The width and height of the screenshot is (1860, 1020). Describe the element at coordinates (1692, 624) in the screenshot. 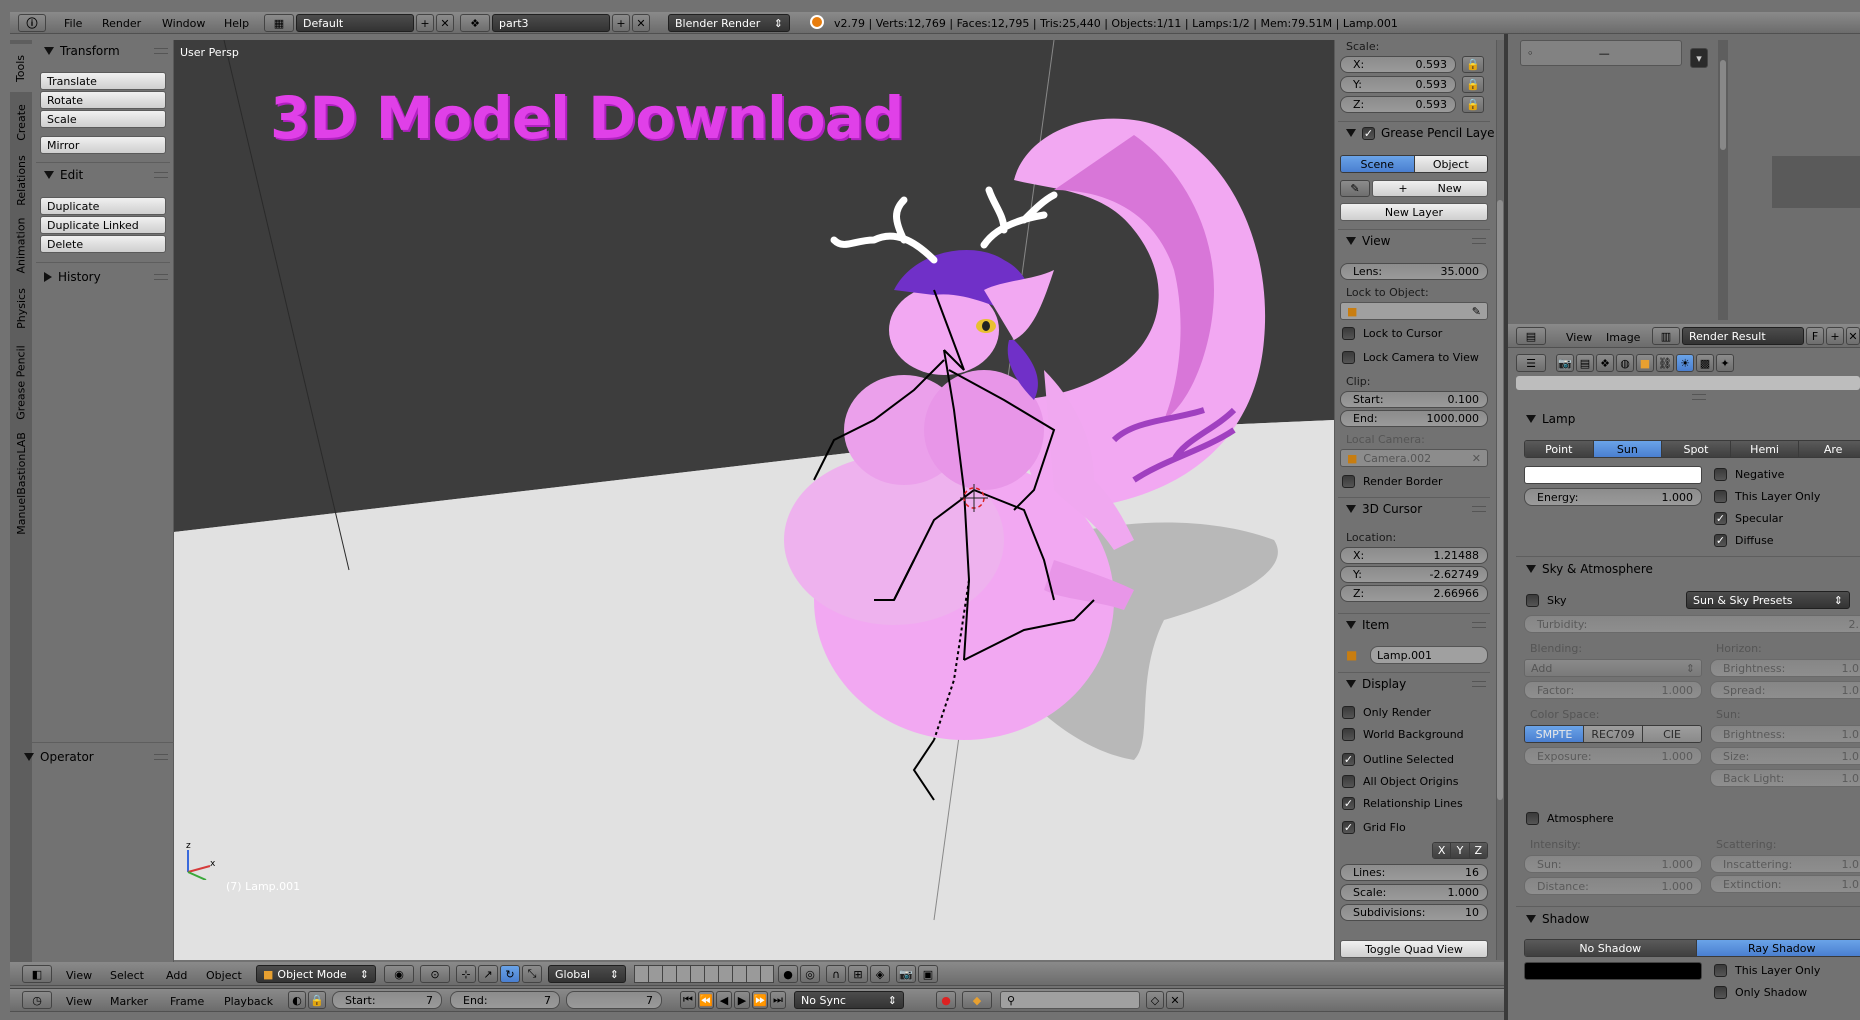

I see `turbidity-field: Turbidity: 2.` at that location.